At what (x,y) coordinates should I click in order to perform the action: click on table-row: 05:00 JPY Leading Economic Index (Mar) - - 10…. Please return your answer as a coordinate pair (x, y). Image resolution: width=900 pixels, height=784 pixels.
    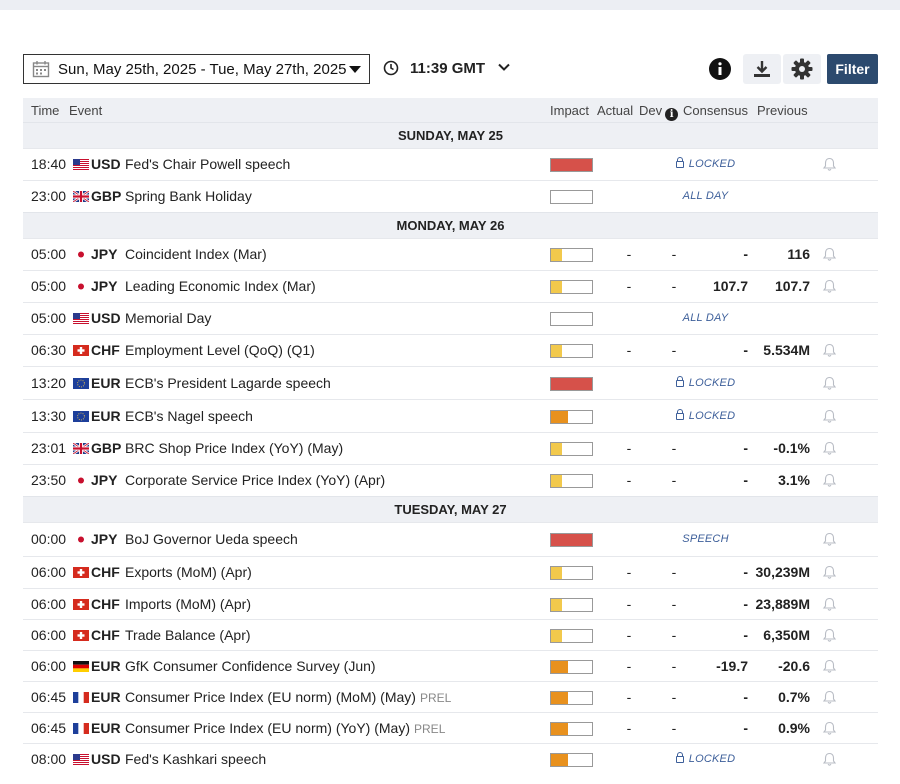
    Looking at the image, I should click on (450, 286).